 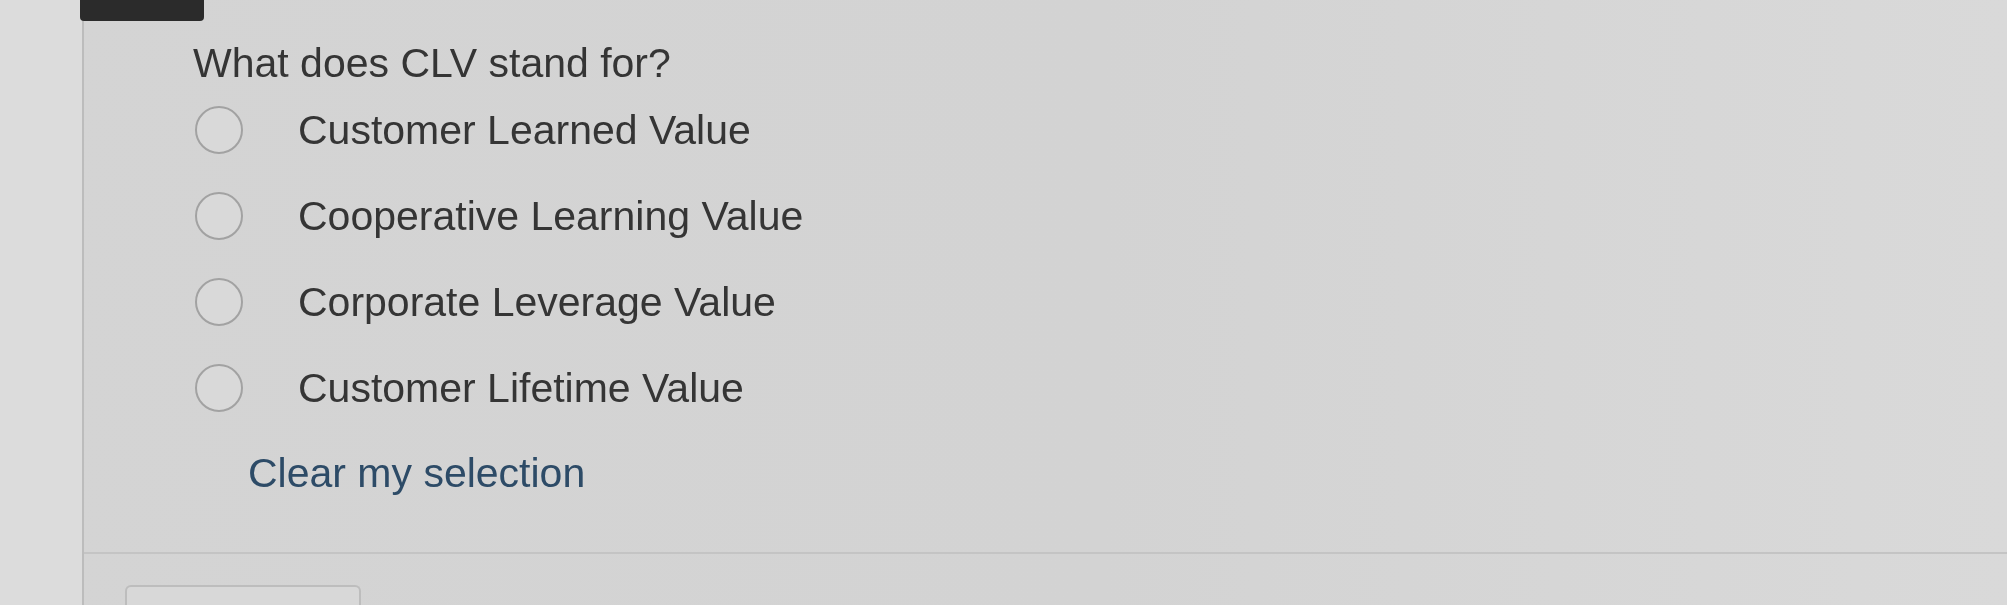 I want to click on question-text: What does CLV stand for?, so click(x=432, y=62).